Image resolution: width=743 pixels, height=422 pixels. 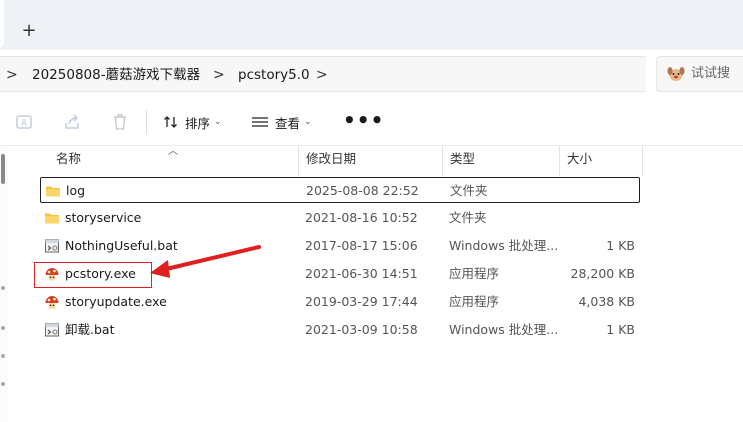 I want to click on file-row: storyservice 2021-08-16 10:52 文件夹, so click(x=340, y=218).